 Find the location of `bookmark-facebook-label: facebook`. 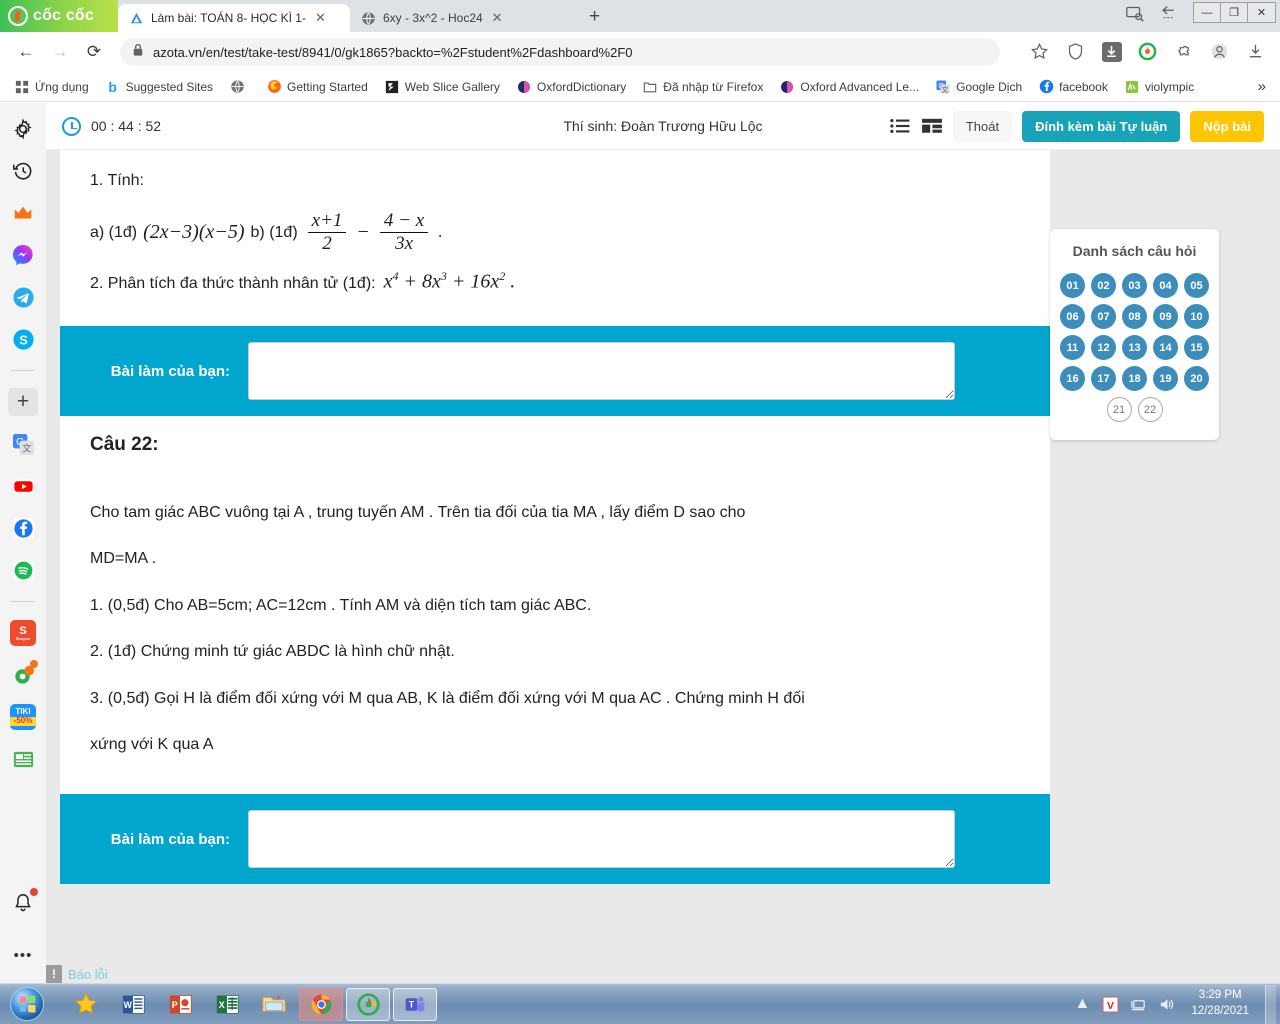

bookmark-facebook-label: facebook is located at coordinates (1083, 86).